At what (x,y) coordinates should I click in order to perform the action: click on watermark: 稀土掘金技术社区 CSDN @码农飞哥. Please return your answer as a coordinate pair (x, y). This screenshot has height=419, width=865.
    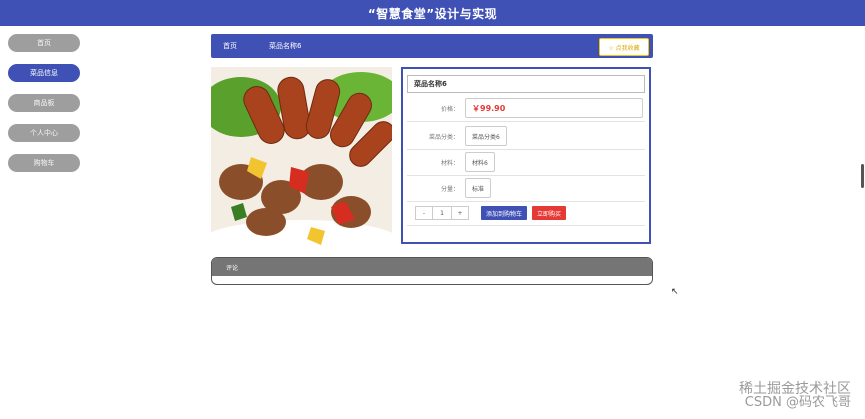
    Looking at the image, I should click on (795, 396).